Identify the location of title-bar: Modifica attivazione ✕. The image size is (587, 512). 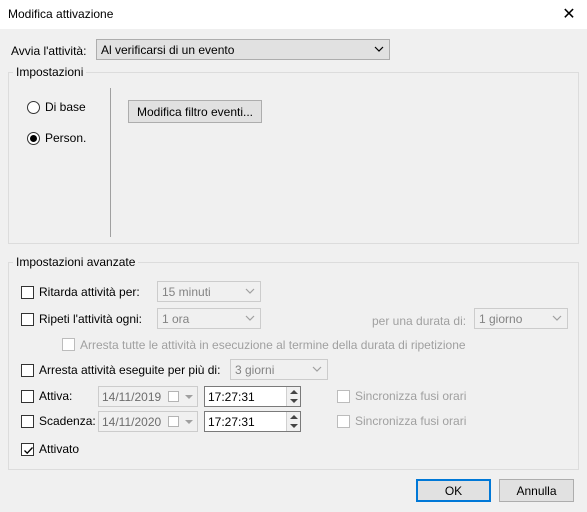
(293, 15).